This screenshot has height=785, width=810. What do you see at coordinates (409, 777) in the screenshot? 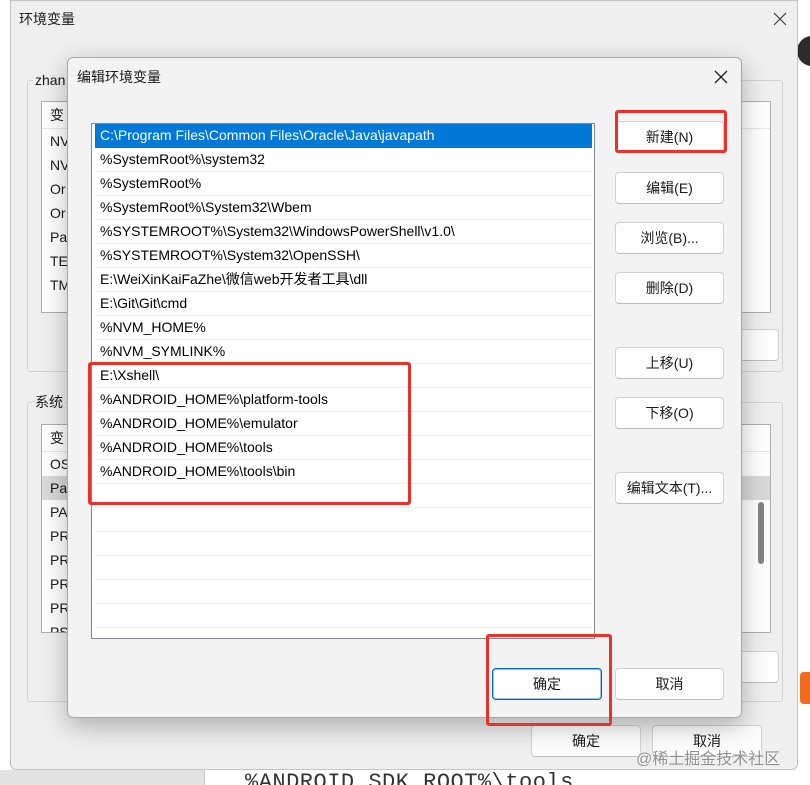
I see `background-page-code: %ANDROID_SDK_ROOT%\tools` at bounding box center [409, 777].